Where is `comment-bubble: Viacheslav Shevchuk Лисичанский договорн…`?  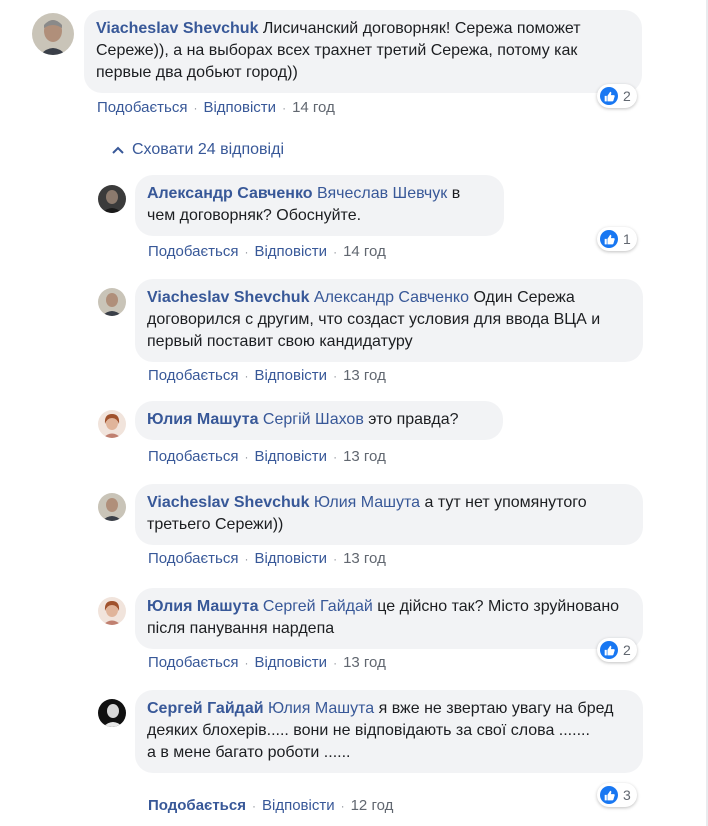 comment-bubble: Viacheslav Shevchuk Лисичанский договорн… is located at coordinates (363, 51).